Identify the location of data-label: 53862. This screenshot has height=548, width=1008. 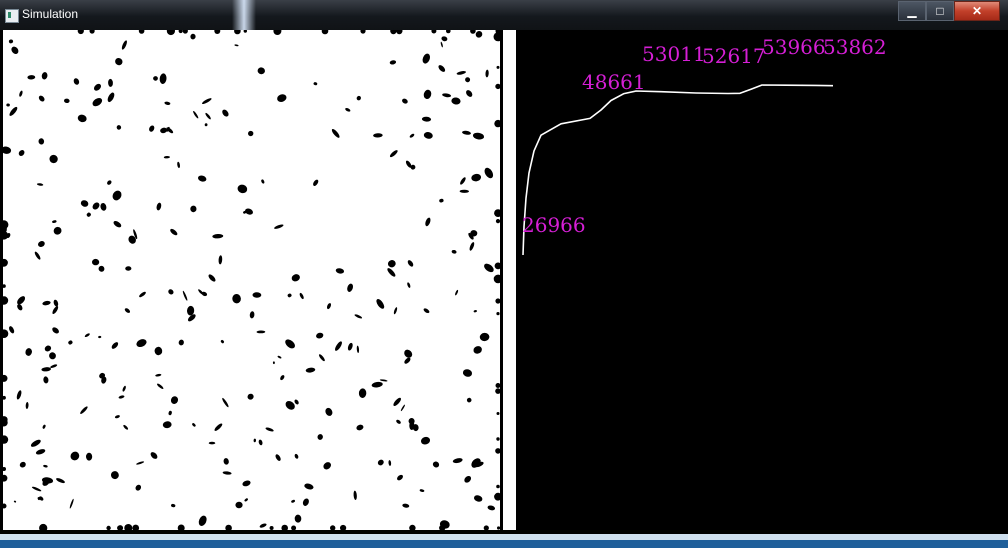
(855, 47).